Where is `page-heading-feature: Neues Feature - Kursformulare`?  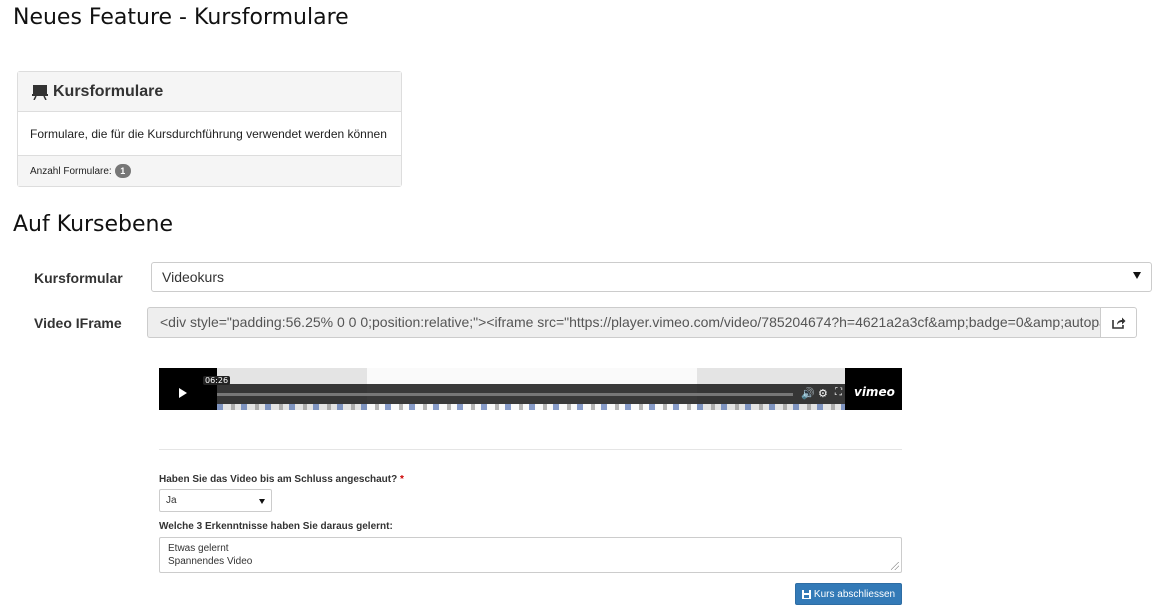 page-heading-feature: Neues Feature - Kursformulare is located at coordinates (181, 17).